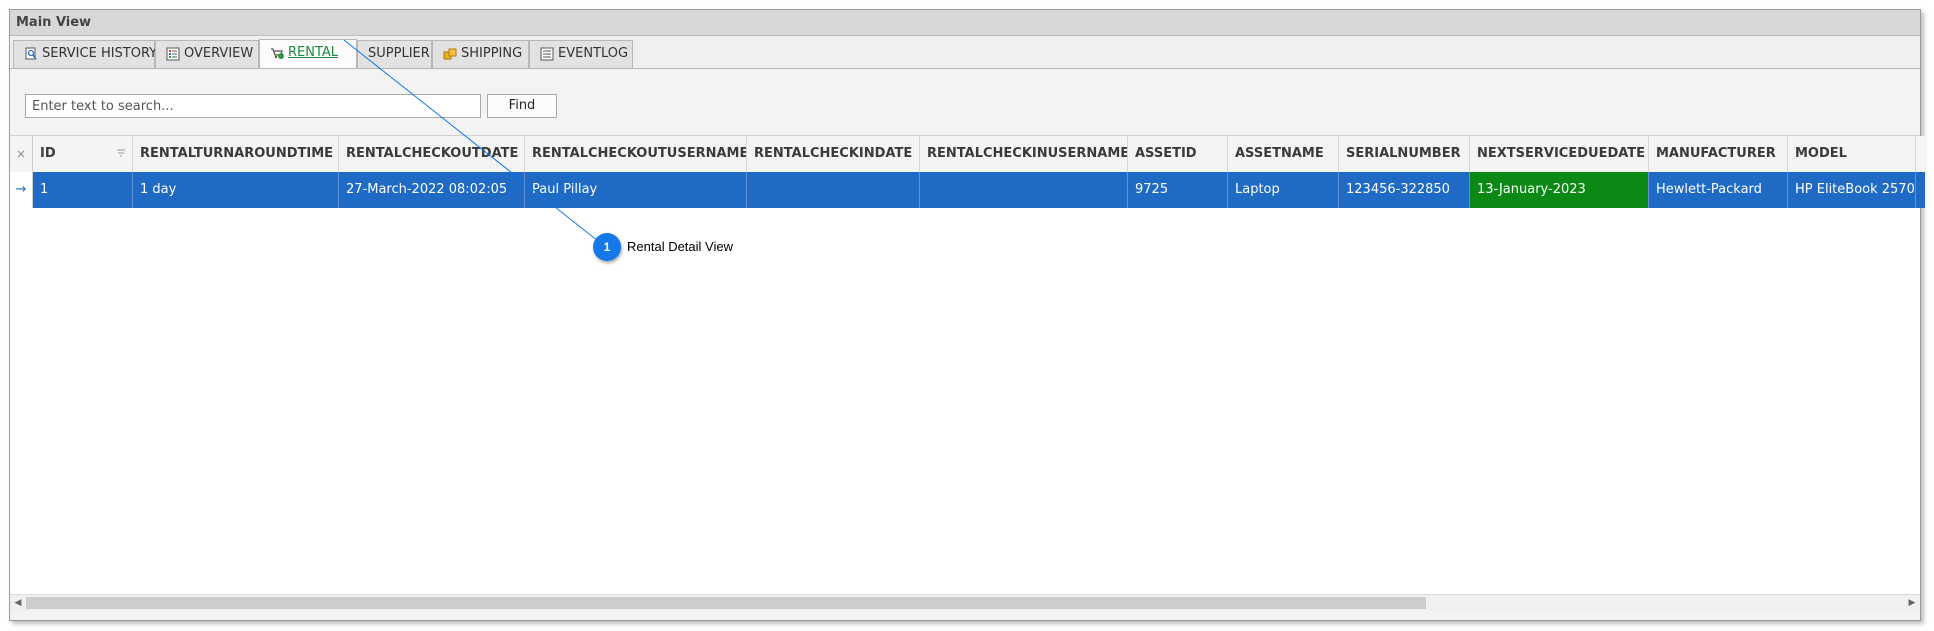 The width and height of the screenshot is (1934, 631). Describe the element at coordinates (680, 246) in the screenshot. I see `callout-label: Rental Detail View` at that location.